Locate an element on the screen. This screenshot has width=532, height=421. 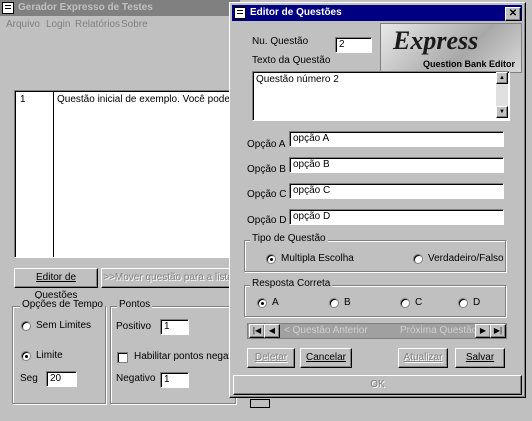
cancel-button-label: Cancelar is located at coordinates (326, 357).